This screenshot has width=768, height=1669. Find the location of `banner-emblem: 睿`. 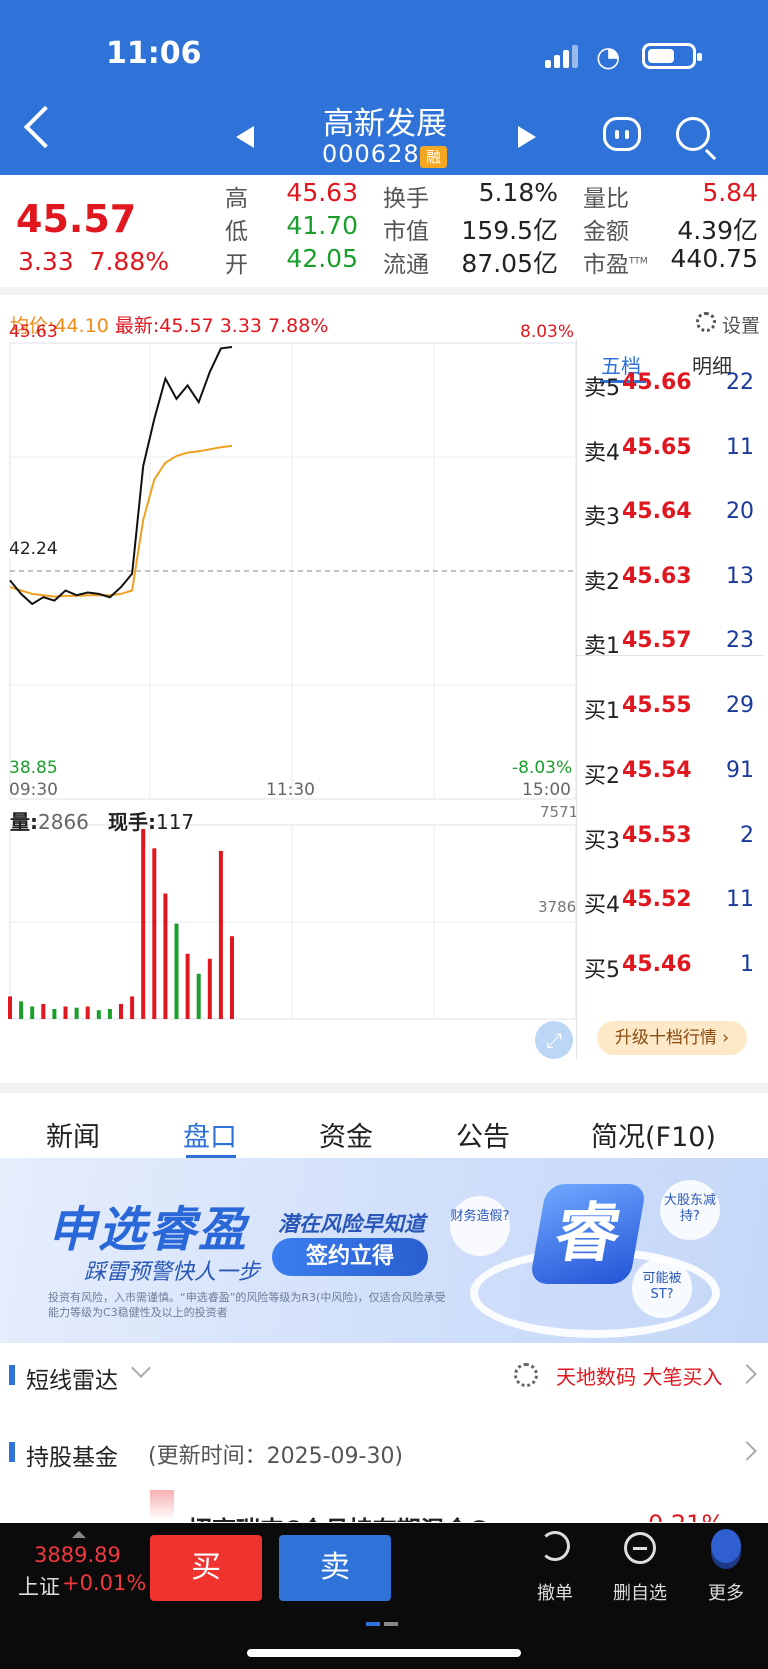

banner-emblem: 睿 is located at coordinates (588, 1234).